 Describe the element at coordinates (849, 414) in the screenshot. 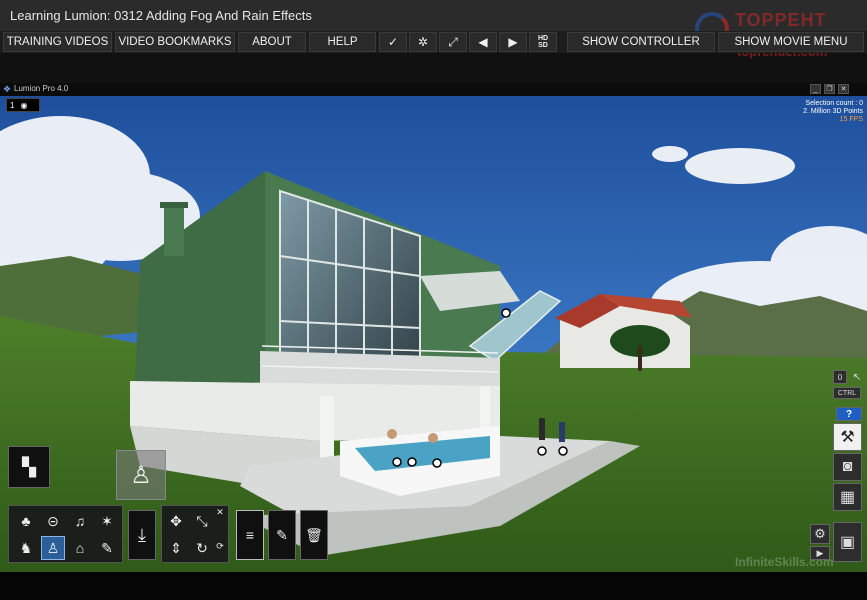

I see `help-question-icon: ?` at that location.